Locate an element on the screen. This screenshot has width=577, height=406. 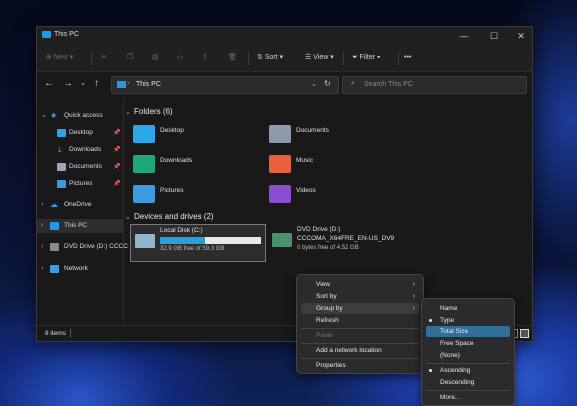
menu-item-label: Properties is located at coordinates (331, 365).